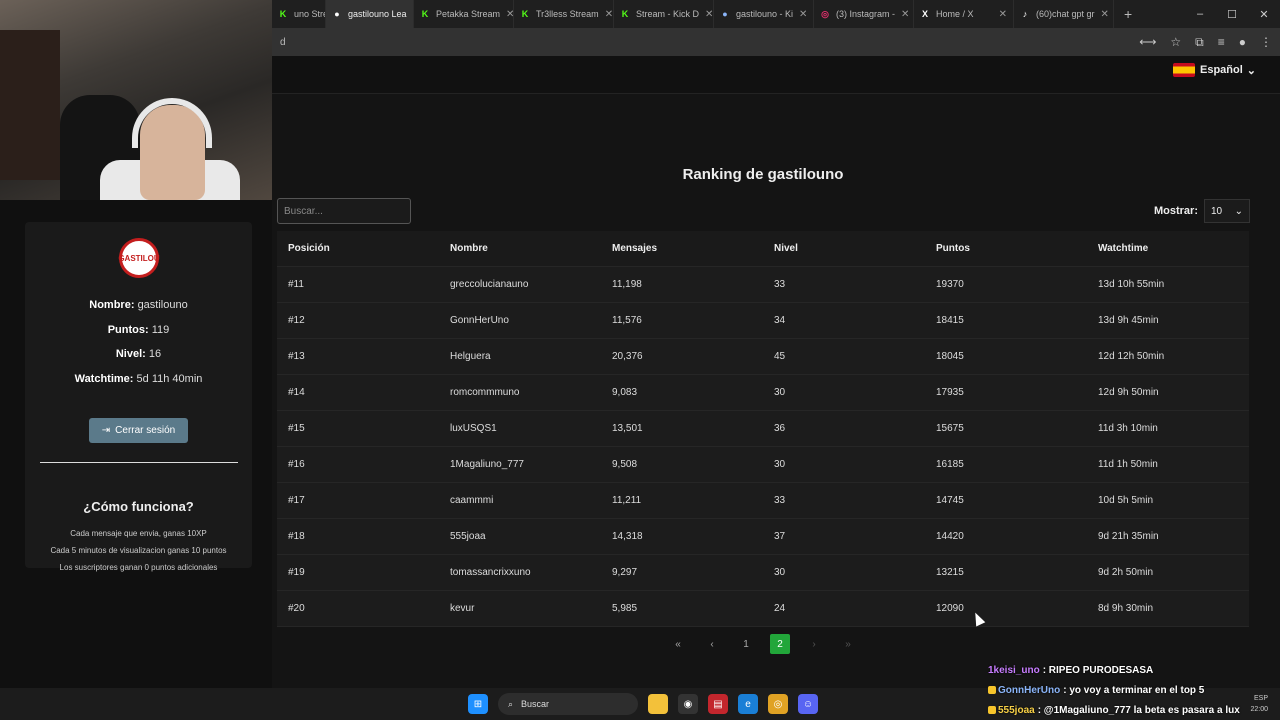 Image resolution: width=1280 pixels, height=720 pixels. I want to click on maximize-icon: ☐, so click(1232, 14).